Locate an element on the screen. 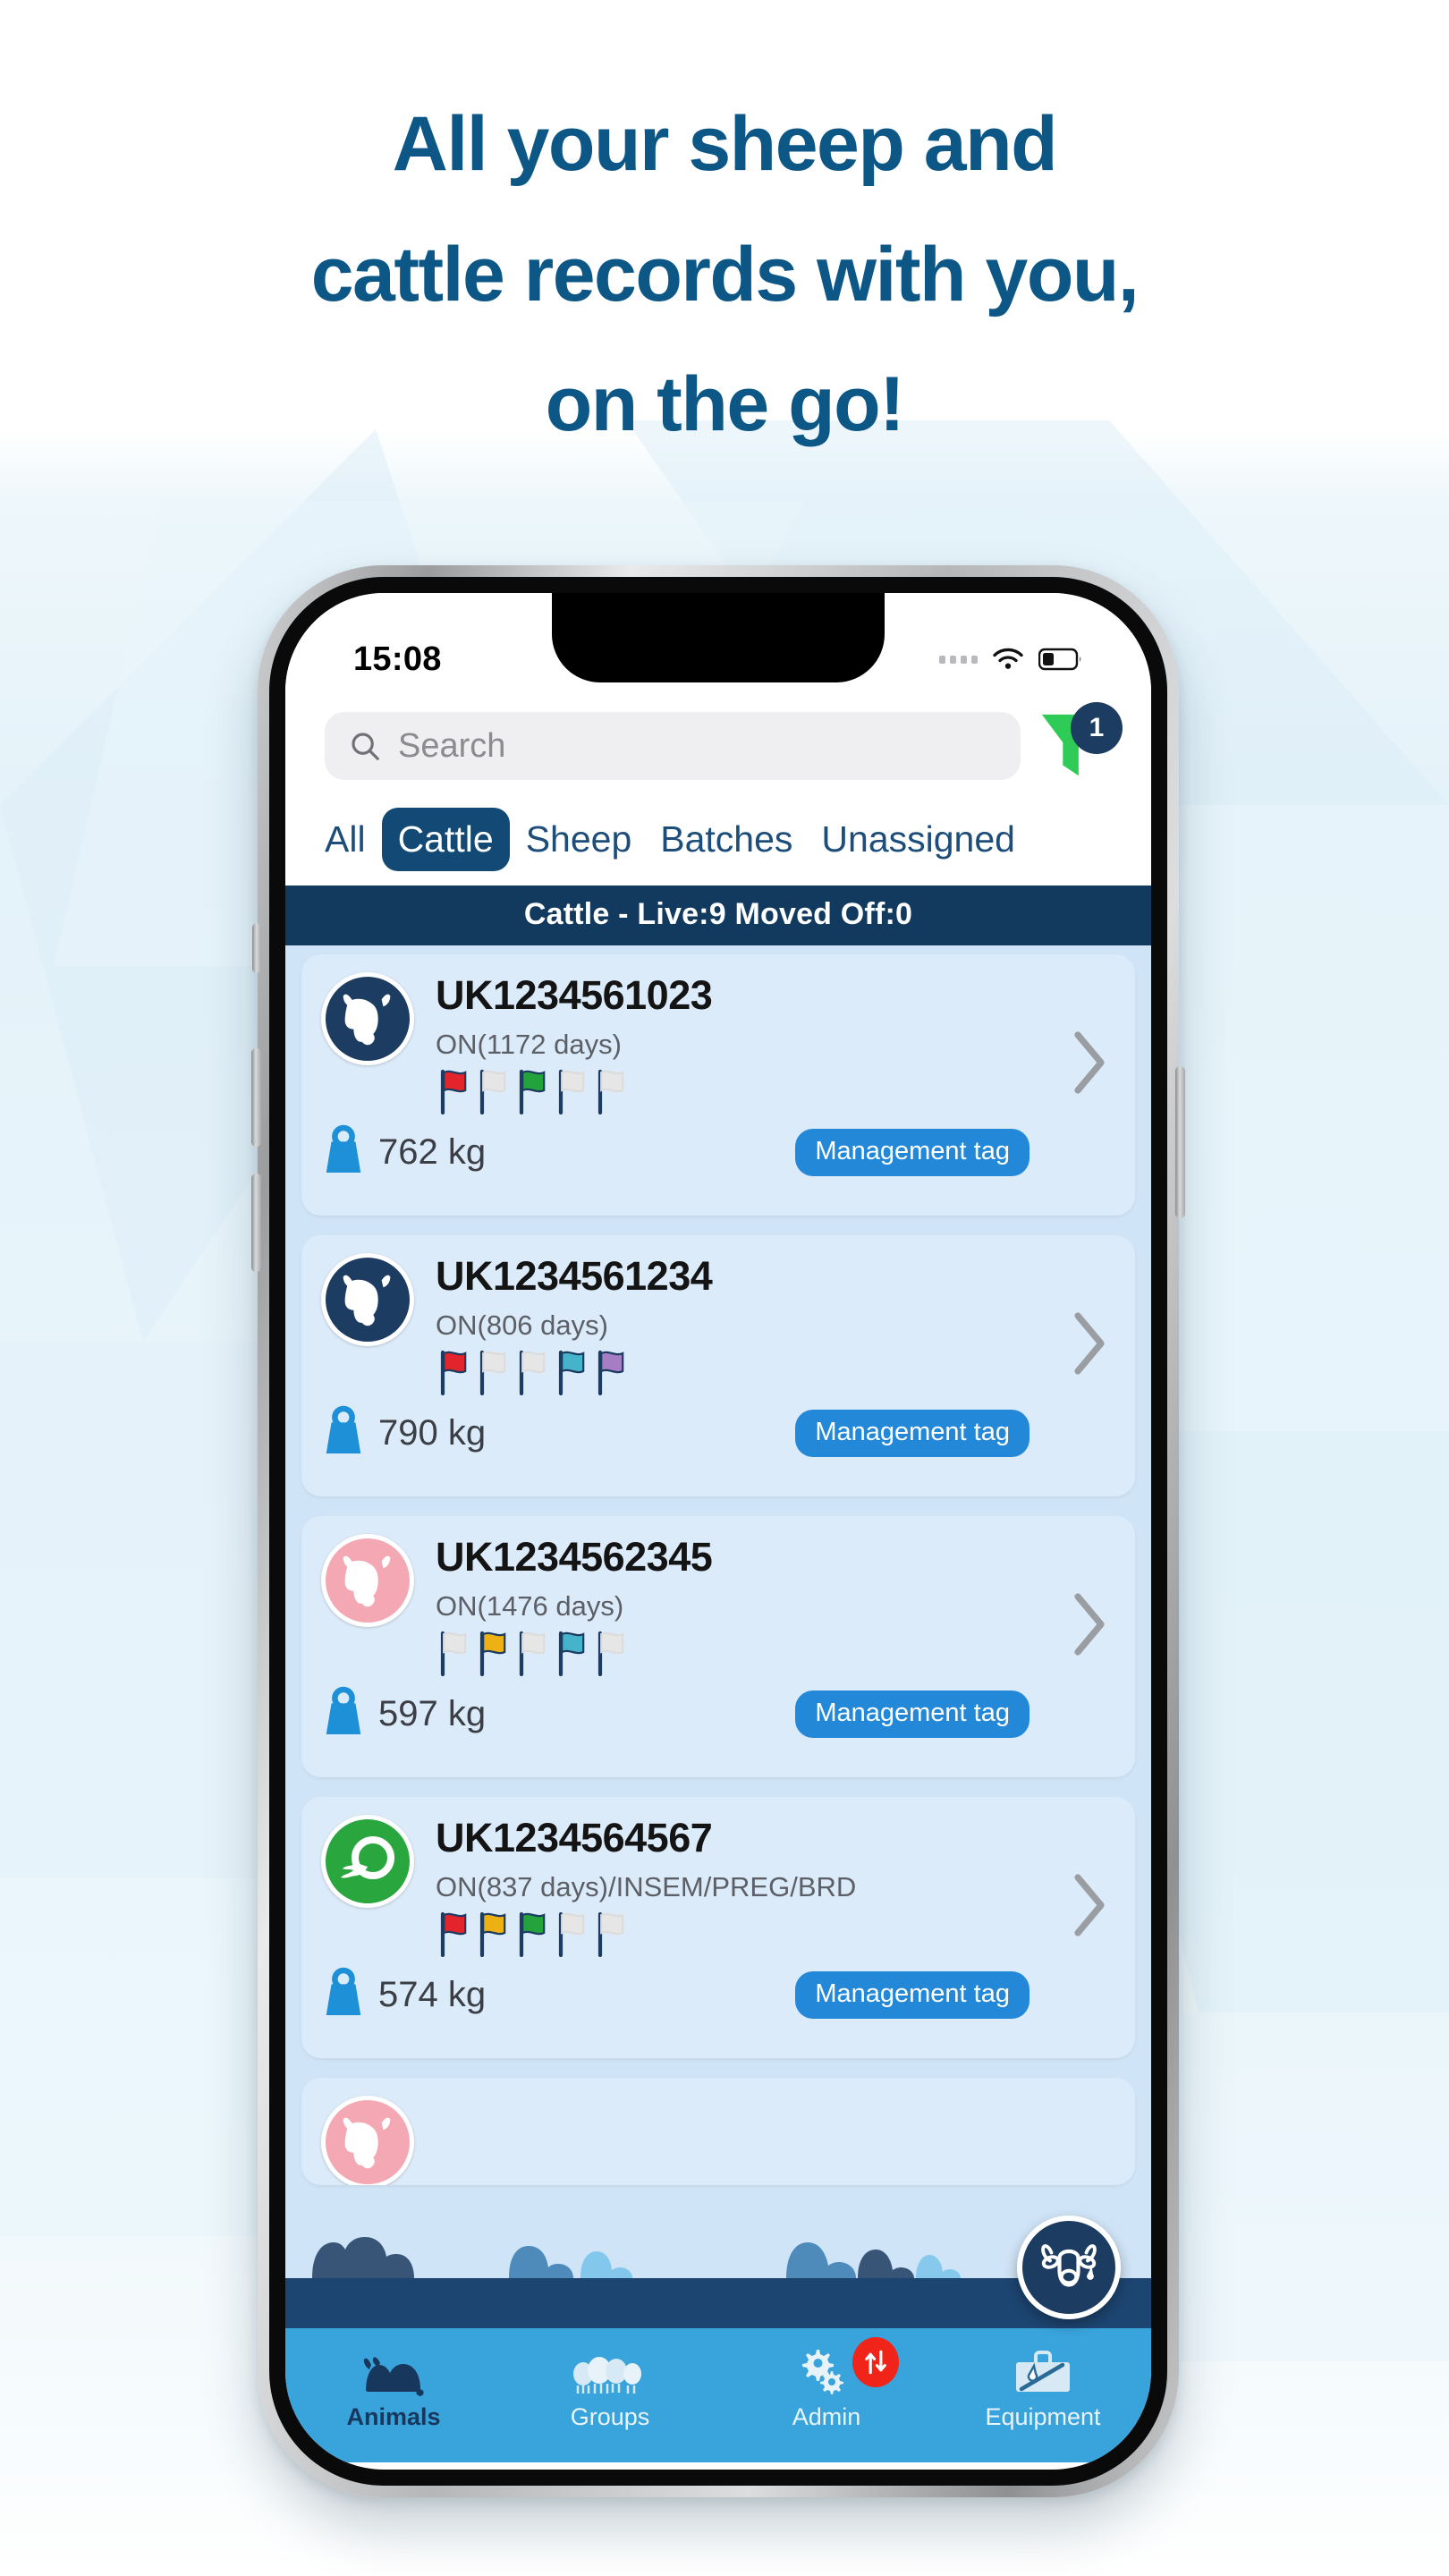  filter-badge: 1 is located at coordinates (1097, 728).